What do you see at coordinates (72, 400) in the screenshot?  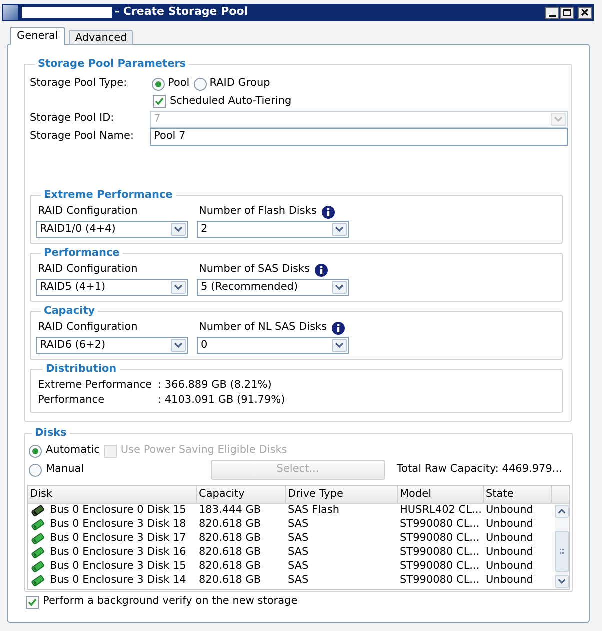 I see `distribution-label: Performance` at bounding box center [72, 400].